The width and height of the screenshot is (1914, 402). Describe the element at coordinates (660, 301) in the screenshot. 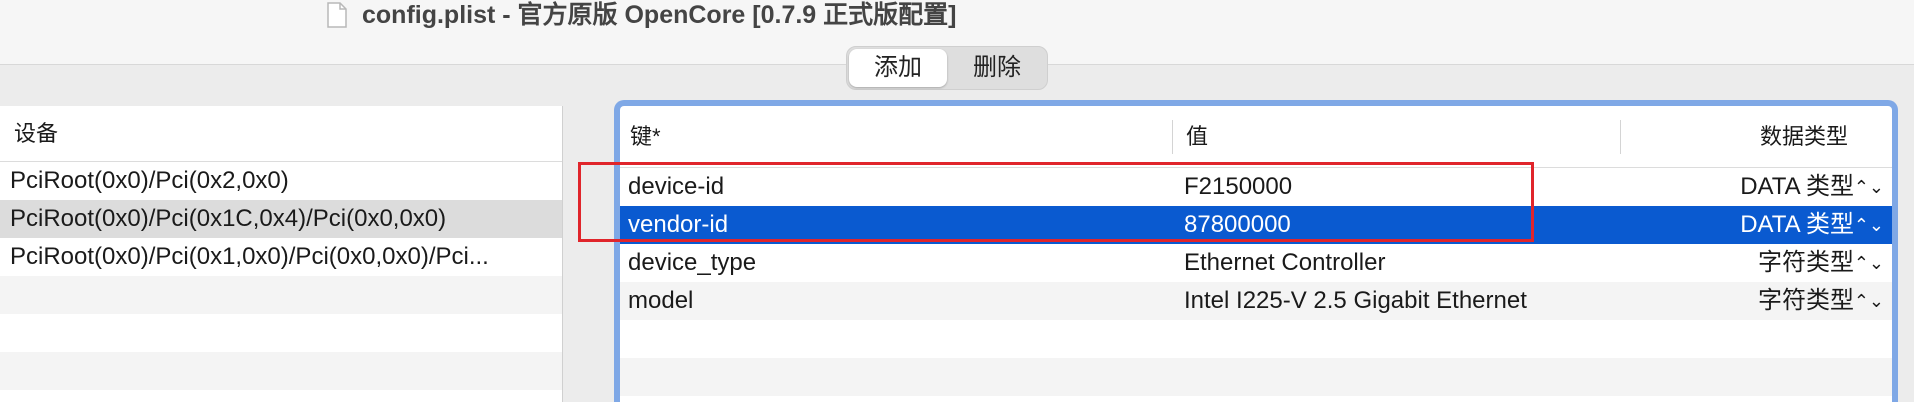

I see `property-key: model` at that location.